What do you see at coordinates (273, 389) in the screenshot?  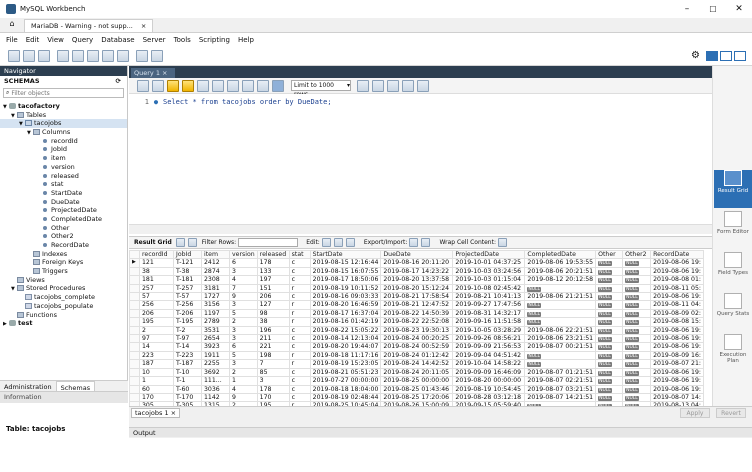 I see `table-cell: 178` at bounding box center [273, 389].